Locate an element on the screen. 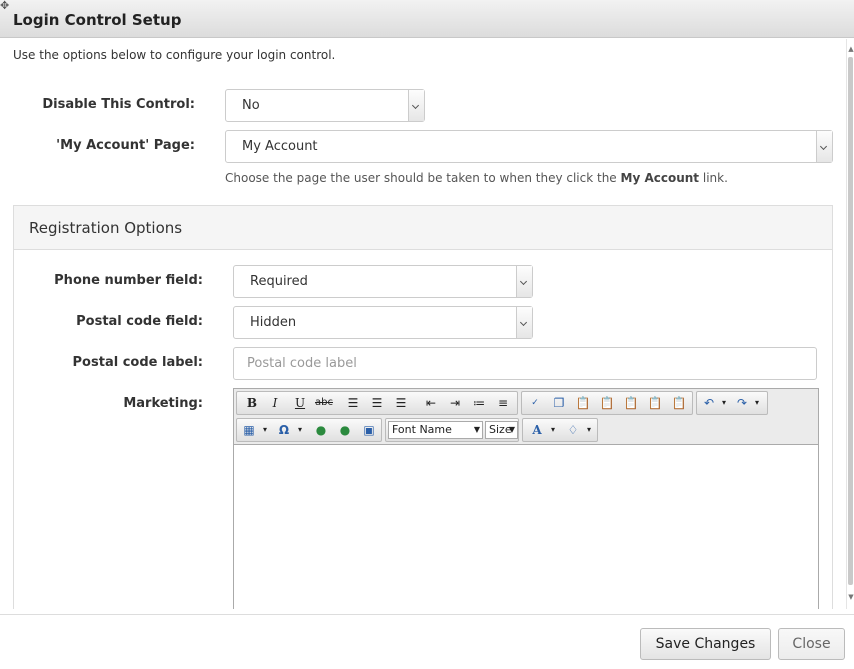  strikethrough-icon: abc is located at coordinates (324, 403).